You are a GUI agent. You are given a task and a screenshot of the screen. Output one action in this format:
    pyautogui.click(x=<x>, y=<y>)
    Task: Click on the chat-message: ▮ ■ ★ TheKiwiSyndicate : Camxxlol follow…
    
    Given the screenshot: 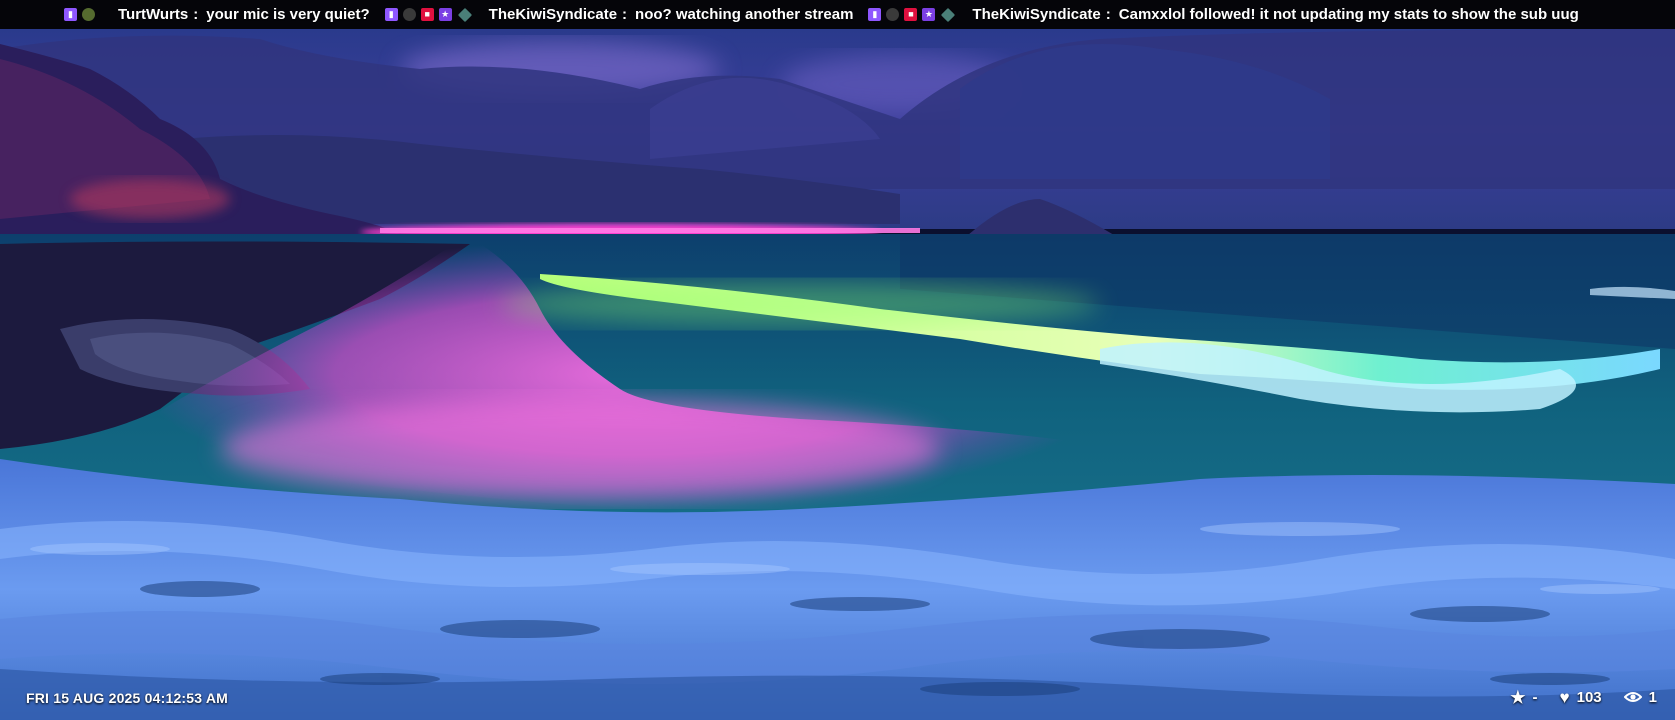 What is the action you would take?
    pyautogui.click(x=1223, y=14)
    